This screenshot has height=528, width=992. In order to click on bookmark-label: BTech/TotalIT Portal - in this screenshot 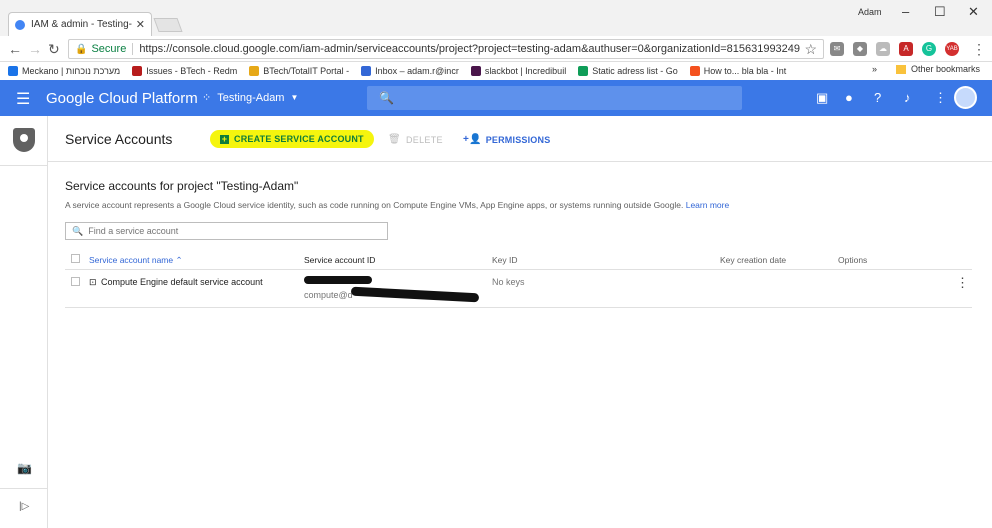, I will do `click(306, 71)`.